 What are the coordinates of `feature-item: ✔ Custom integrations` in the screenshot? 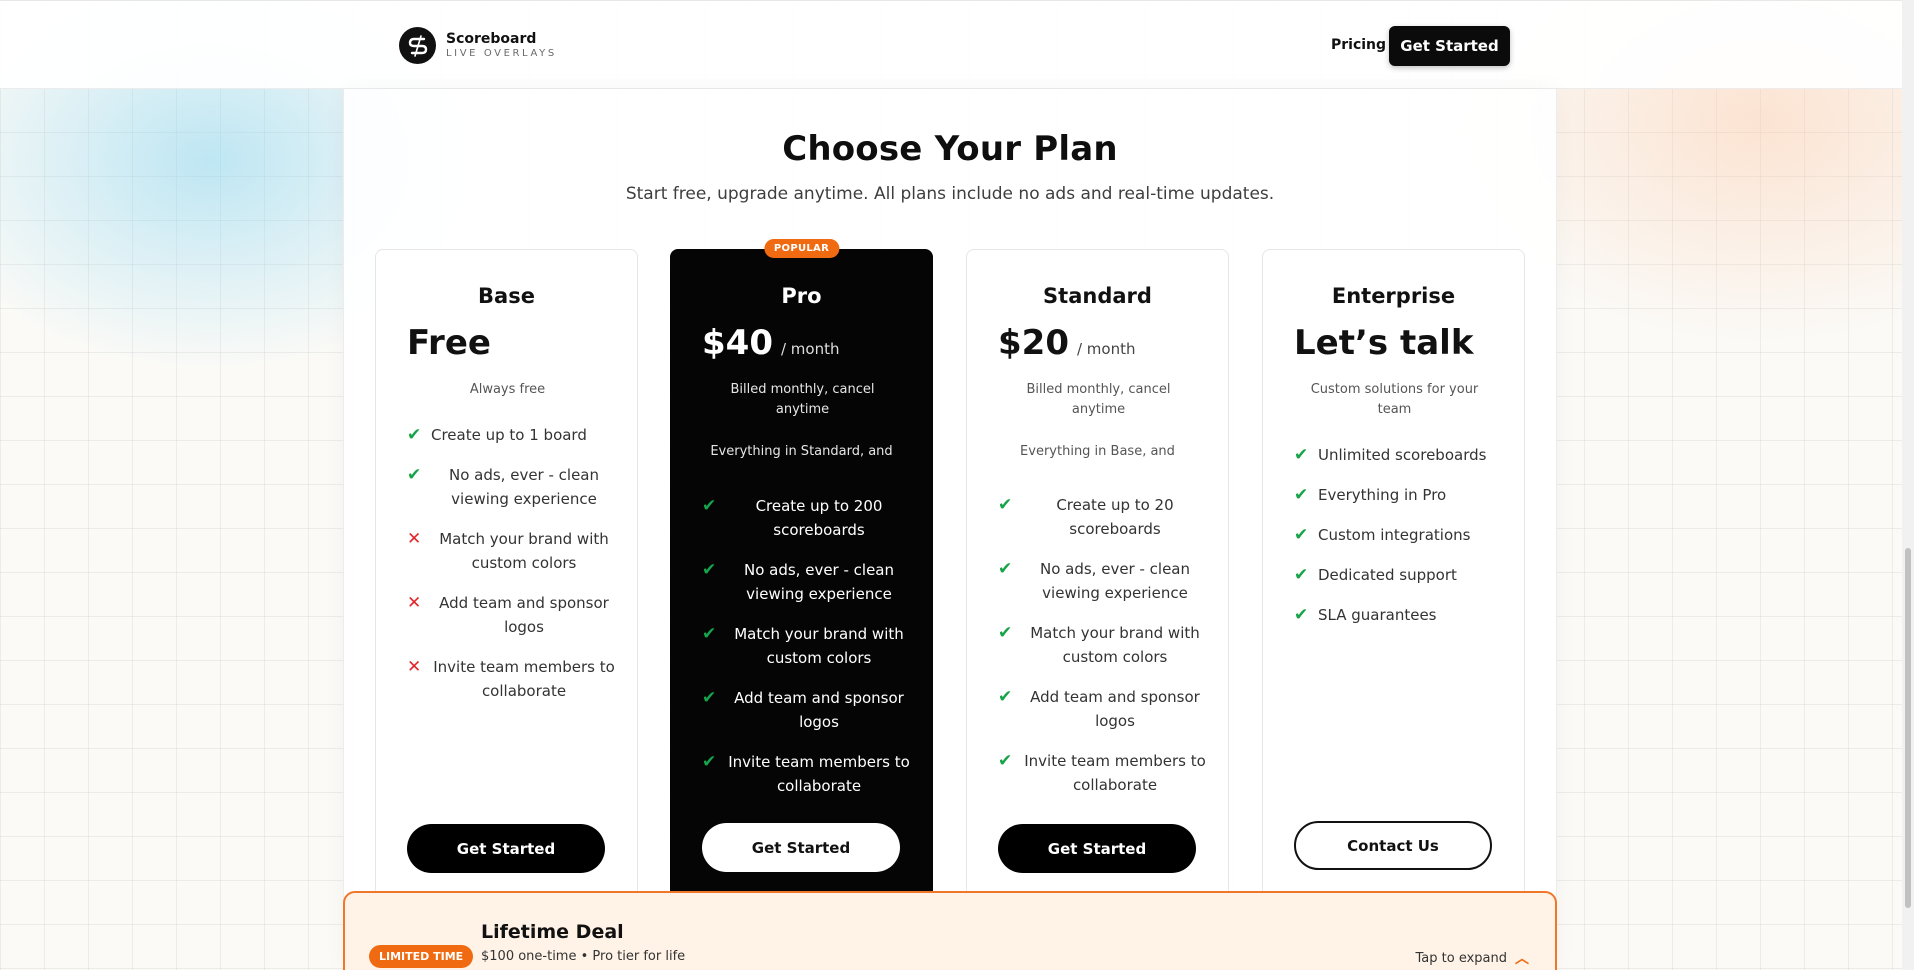 It's located at (1399, 535).